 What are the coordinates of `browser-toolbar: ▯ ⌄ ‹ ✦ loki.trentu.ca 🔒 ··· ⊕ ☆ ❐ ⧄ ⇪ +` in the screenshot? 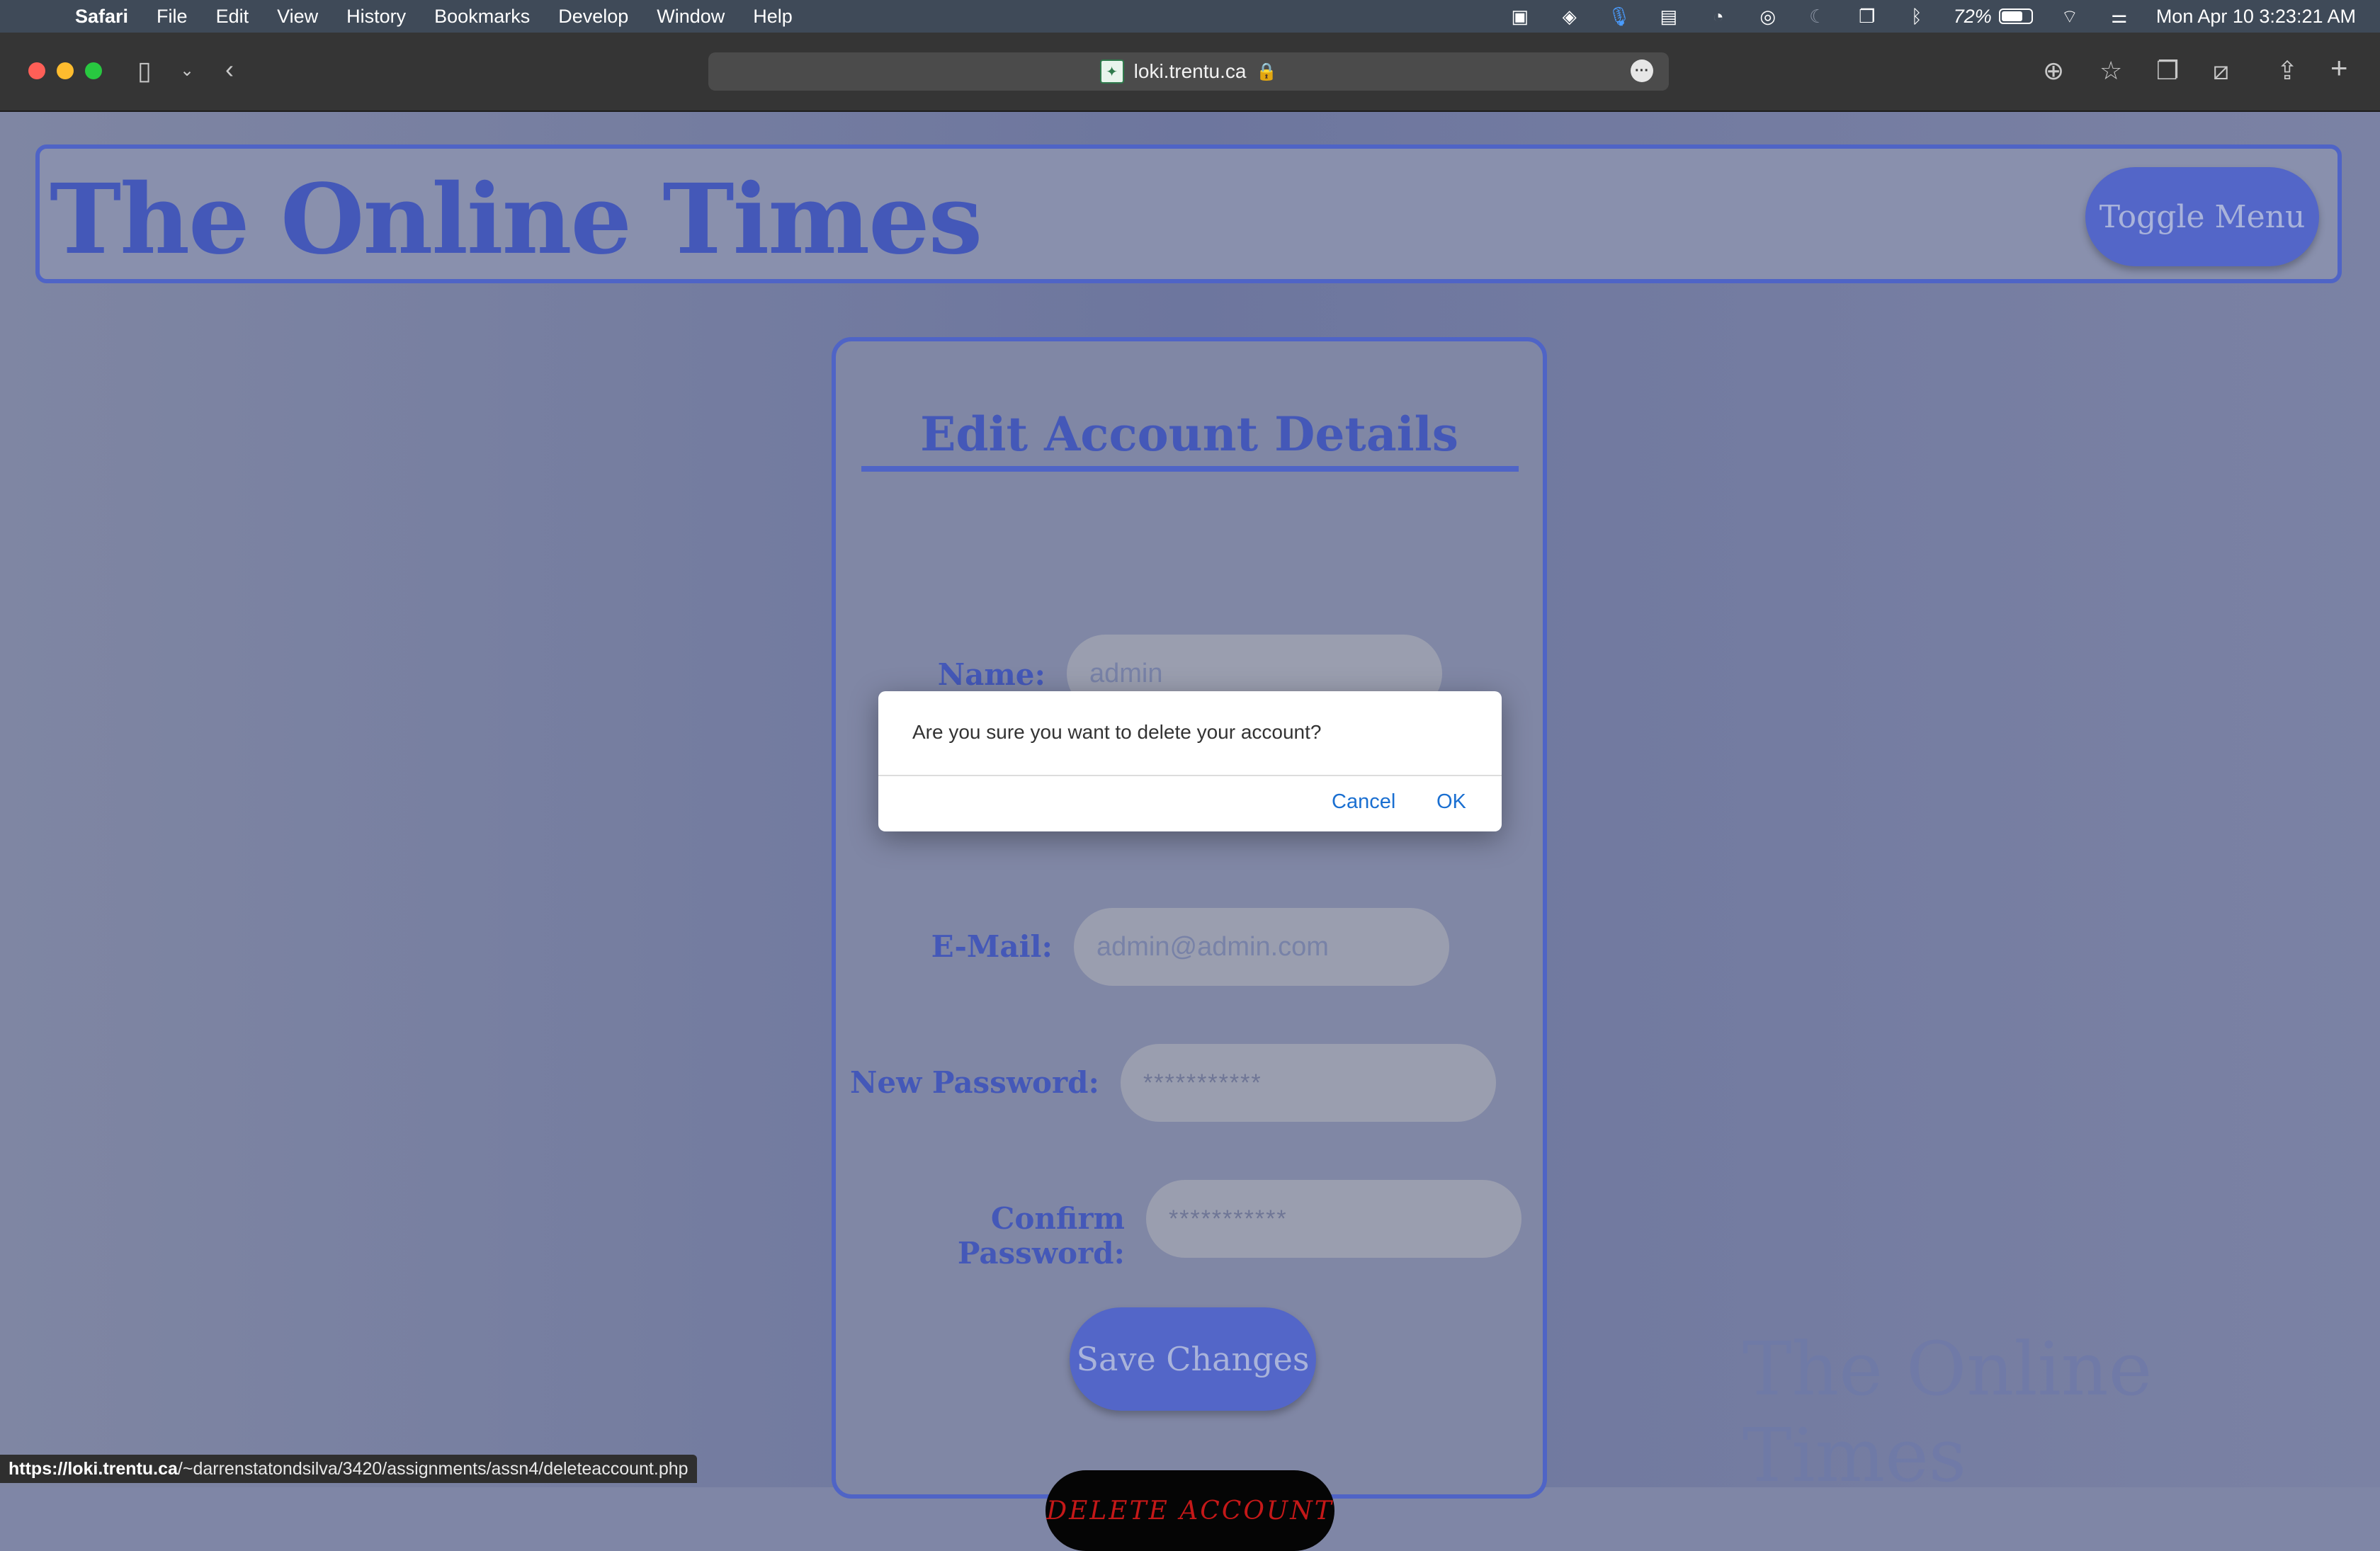 It's located at (1190, 72).